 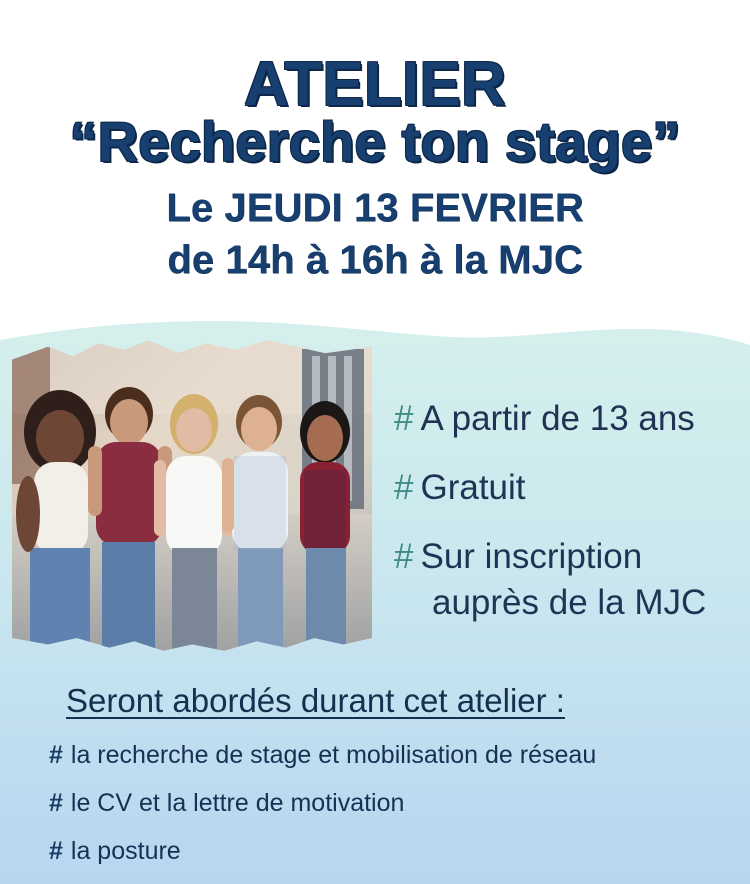 I want to click on topic-label: la posture, so click(x=125, y=851).